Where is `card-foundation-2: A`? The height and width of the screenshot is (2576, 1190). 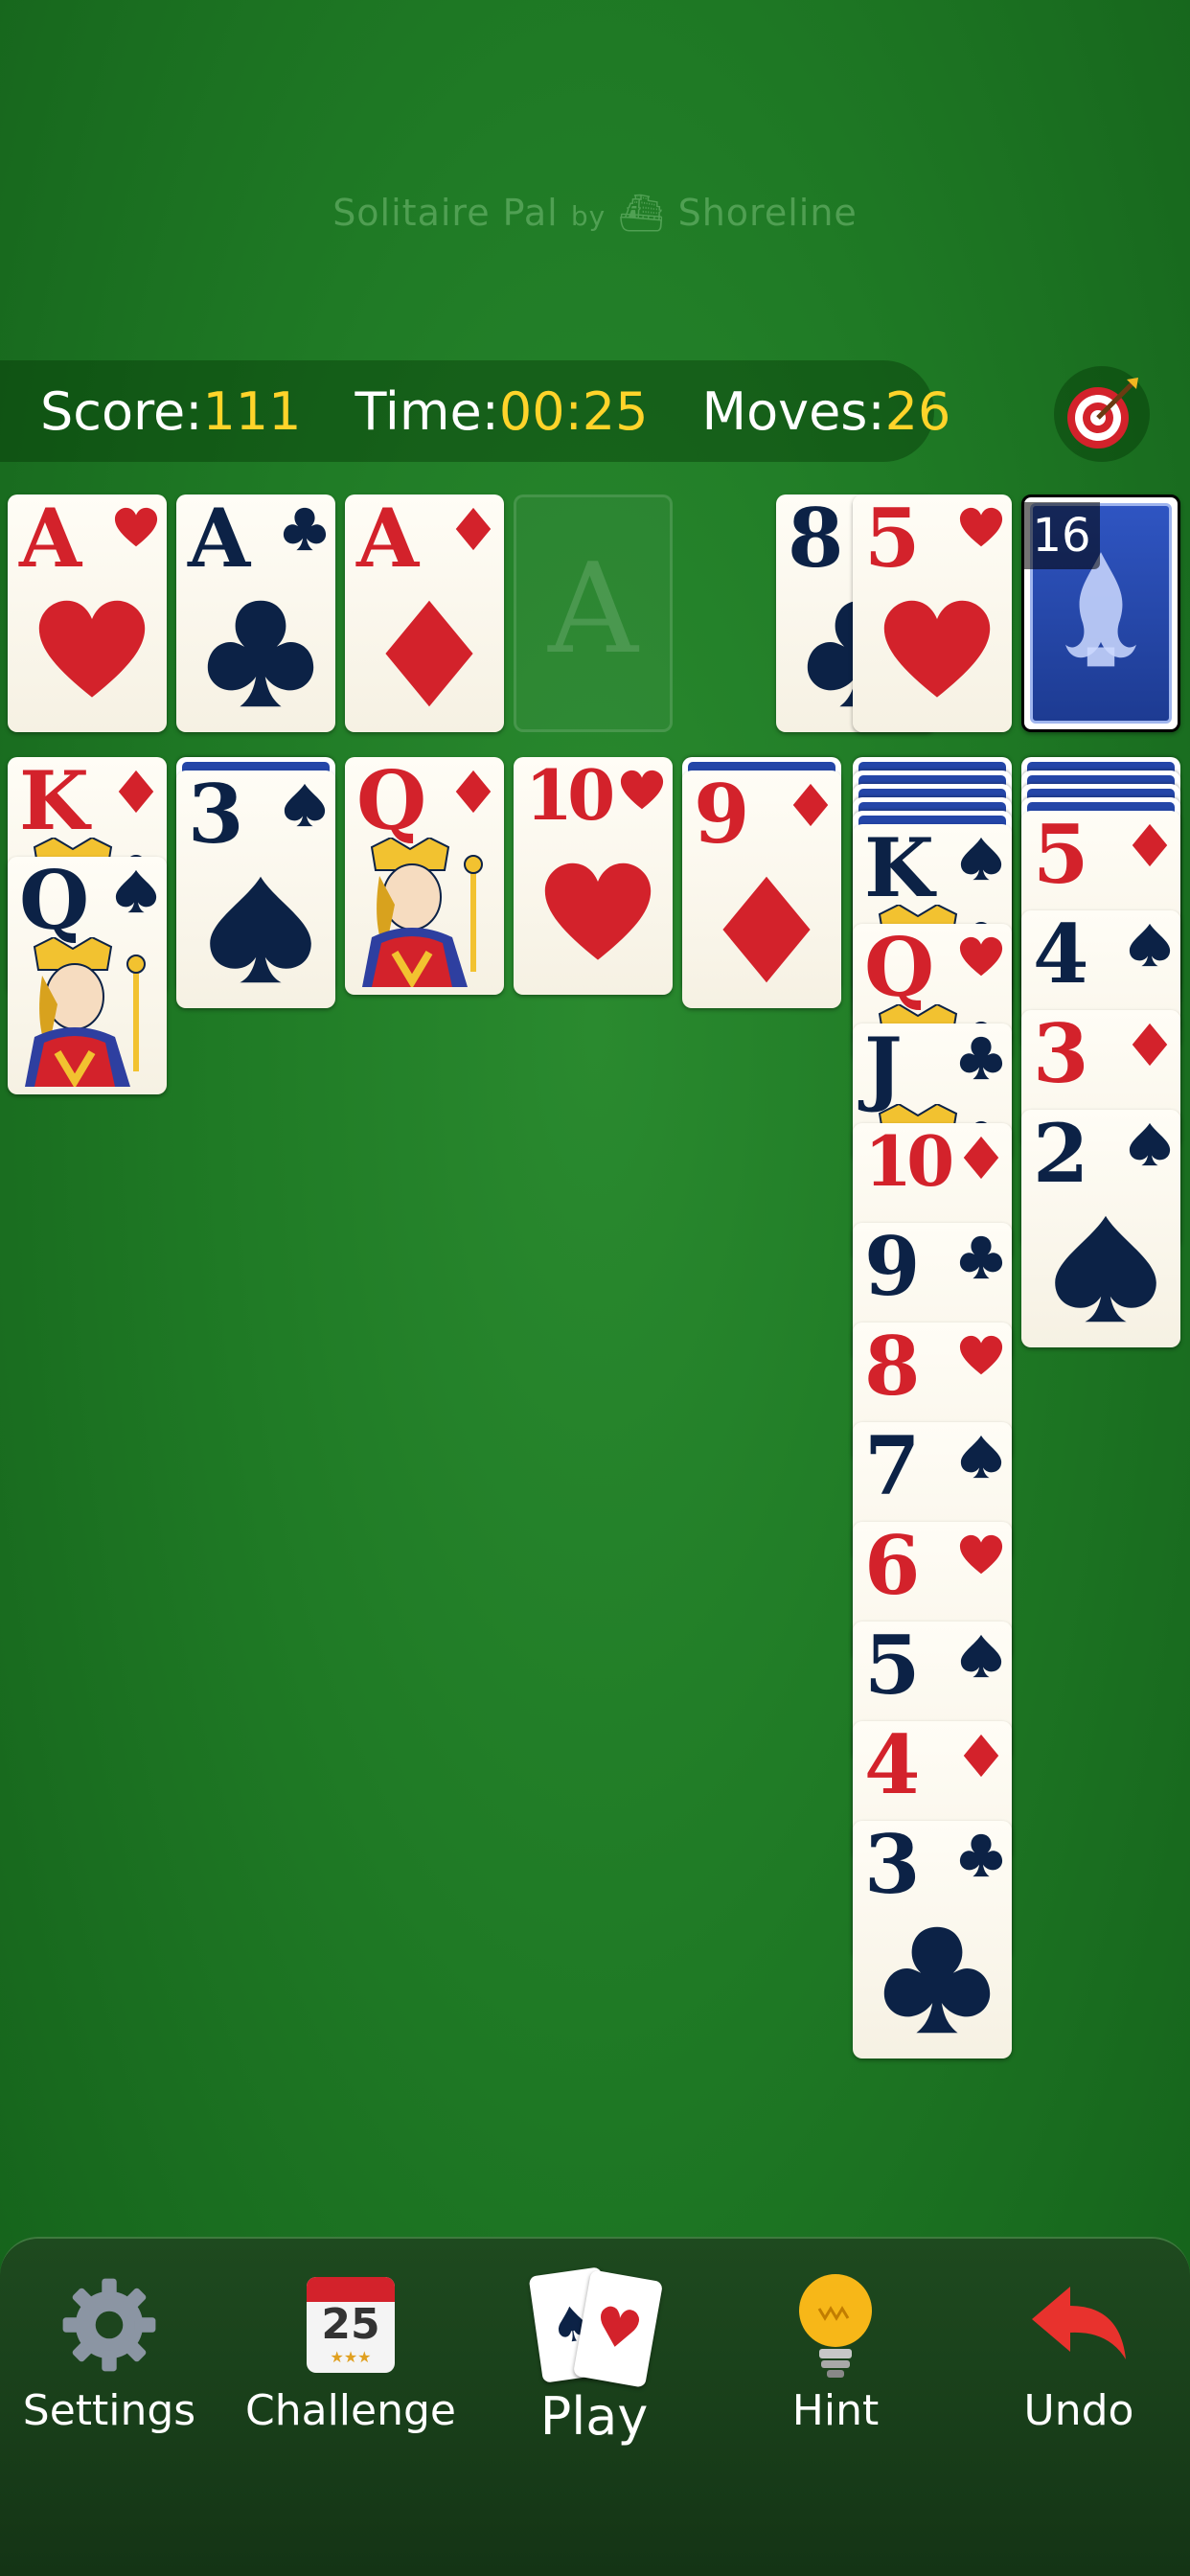 card-foundation-2: A is located at coordinates (256, 613).